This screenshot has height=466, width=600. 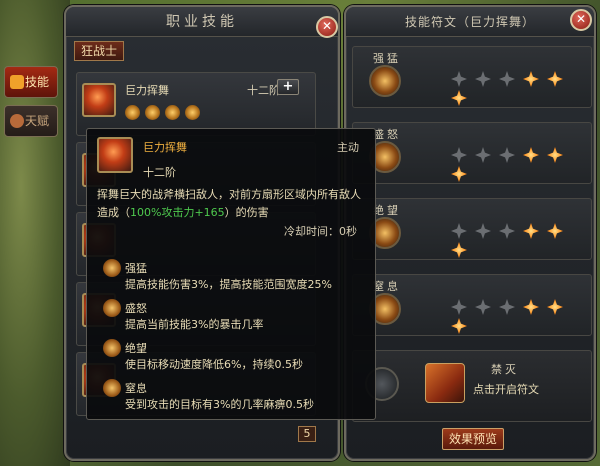 What do you see at coordinates (472, 386) in the screenshot?
I see `unlock-rune-box: 禁灭 点击开启符文` at bounding box center [472, 386].